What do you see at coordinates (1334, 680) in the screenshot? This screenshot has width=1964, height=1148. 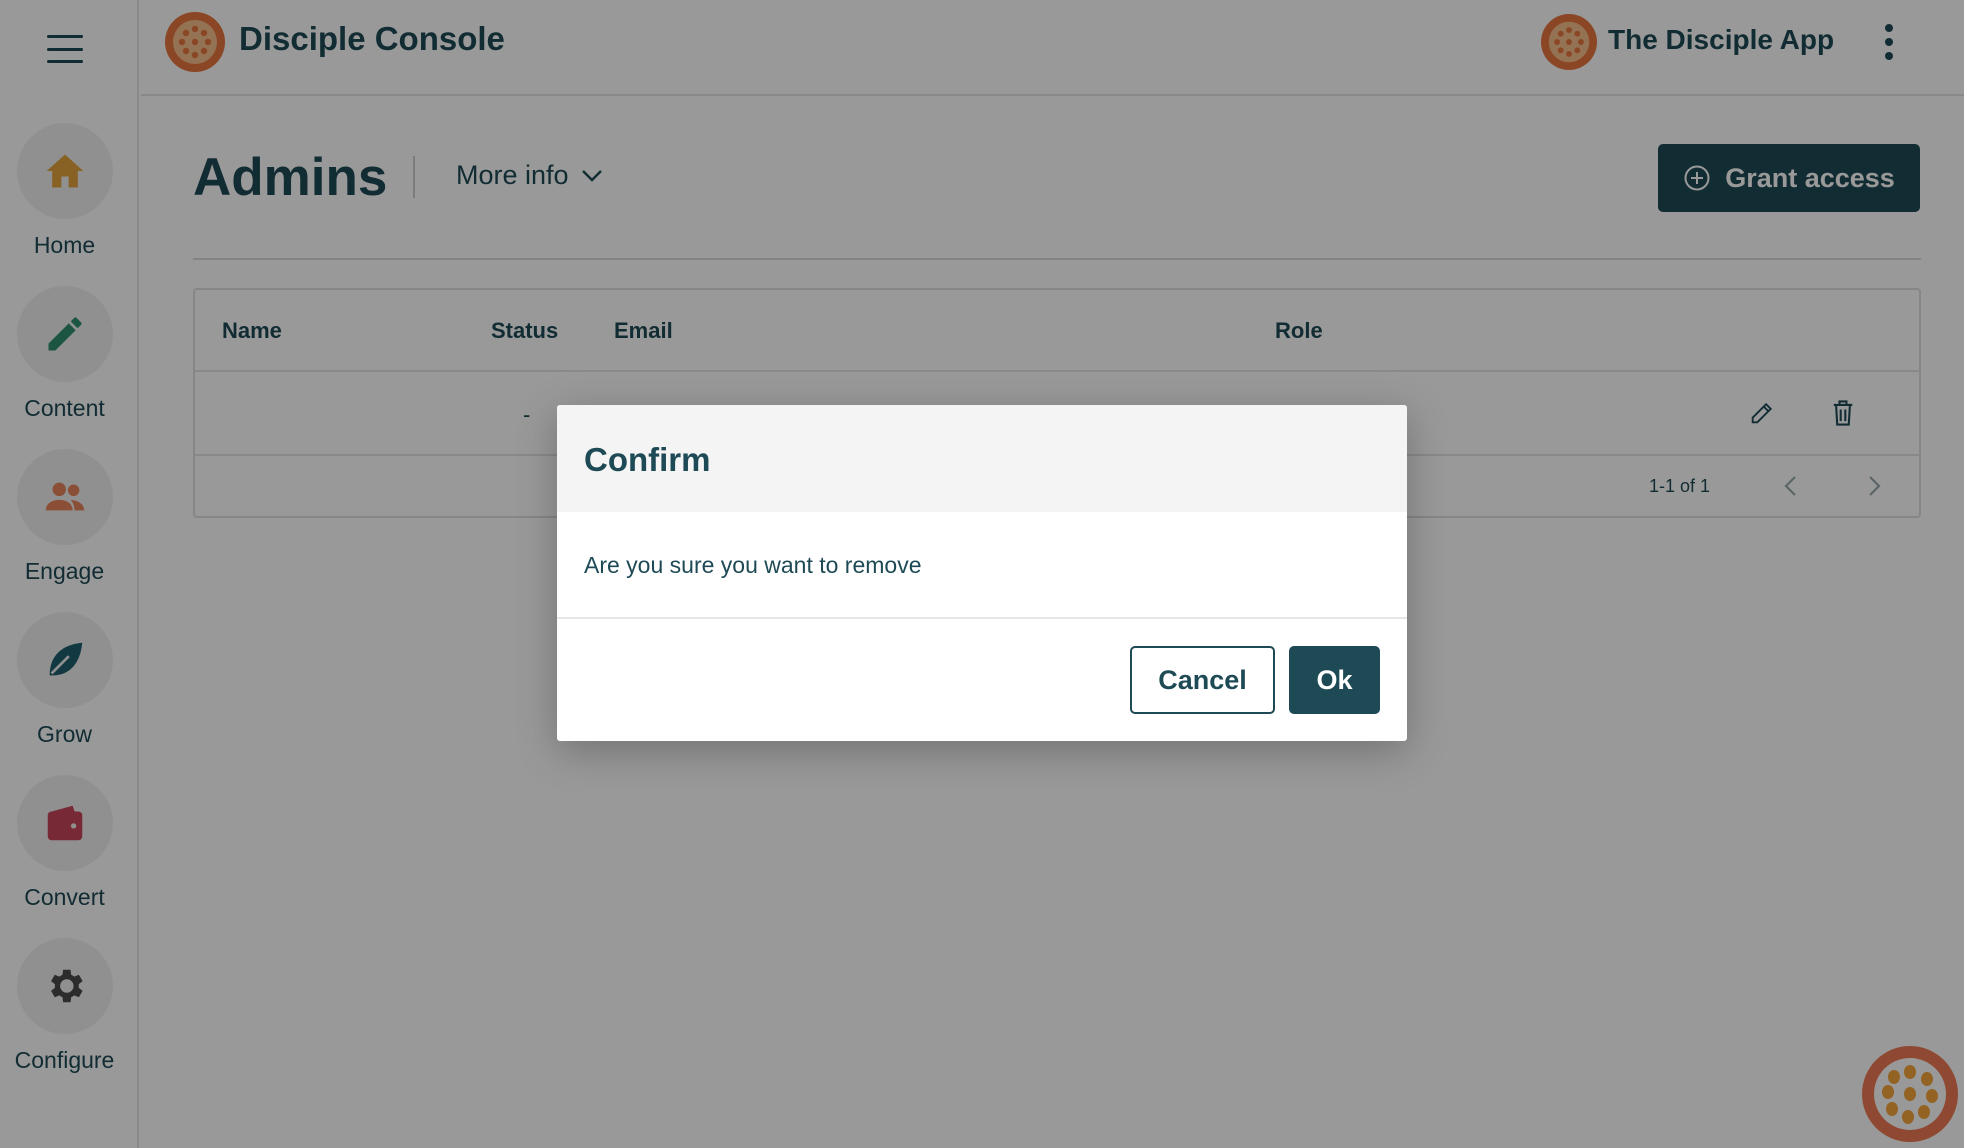 I see `ok-button: Ok` at bounding box center [1334, 680].